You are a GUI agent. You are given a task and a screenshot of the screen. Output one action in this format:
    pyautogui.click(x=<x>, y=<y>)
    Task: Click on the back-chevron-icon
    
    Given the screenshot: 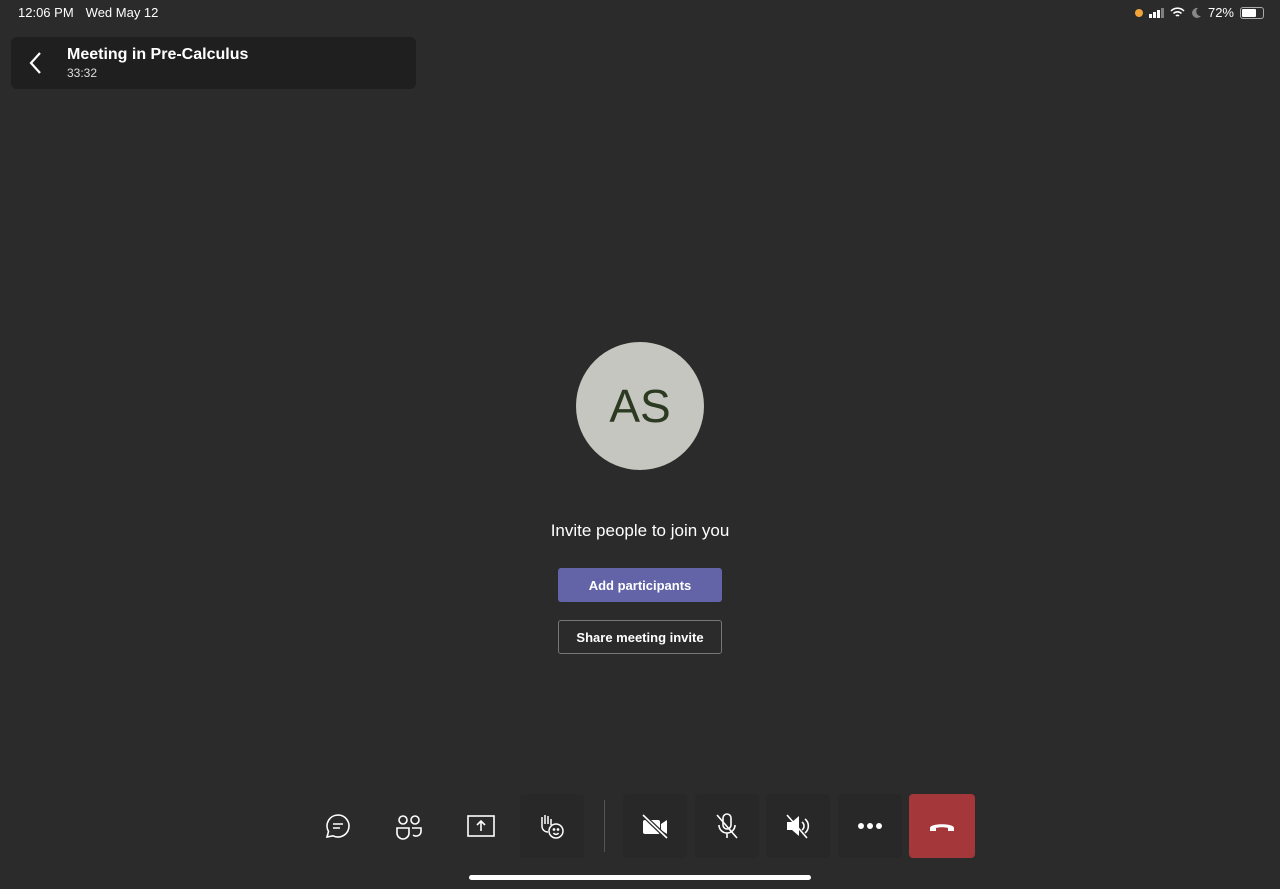 What is the action you would take?
    pyautogui.click(x=37, y=63)
    